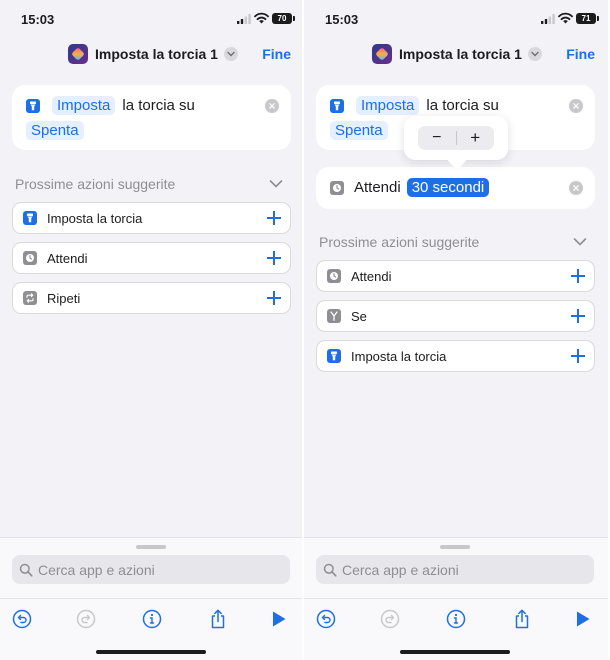  I want to click on decrement-button: −, so click(437, 138).